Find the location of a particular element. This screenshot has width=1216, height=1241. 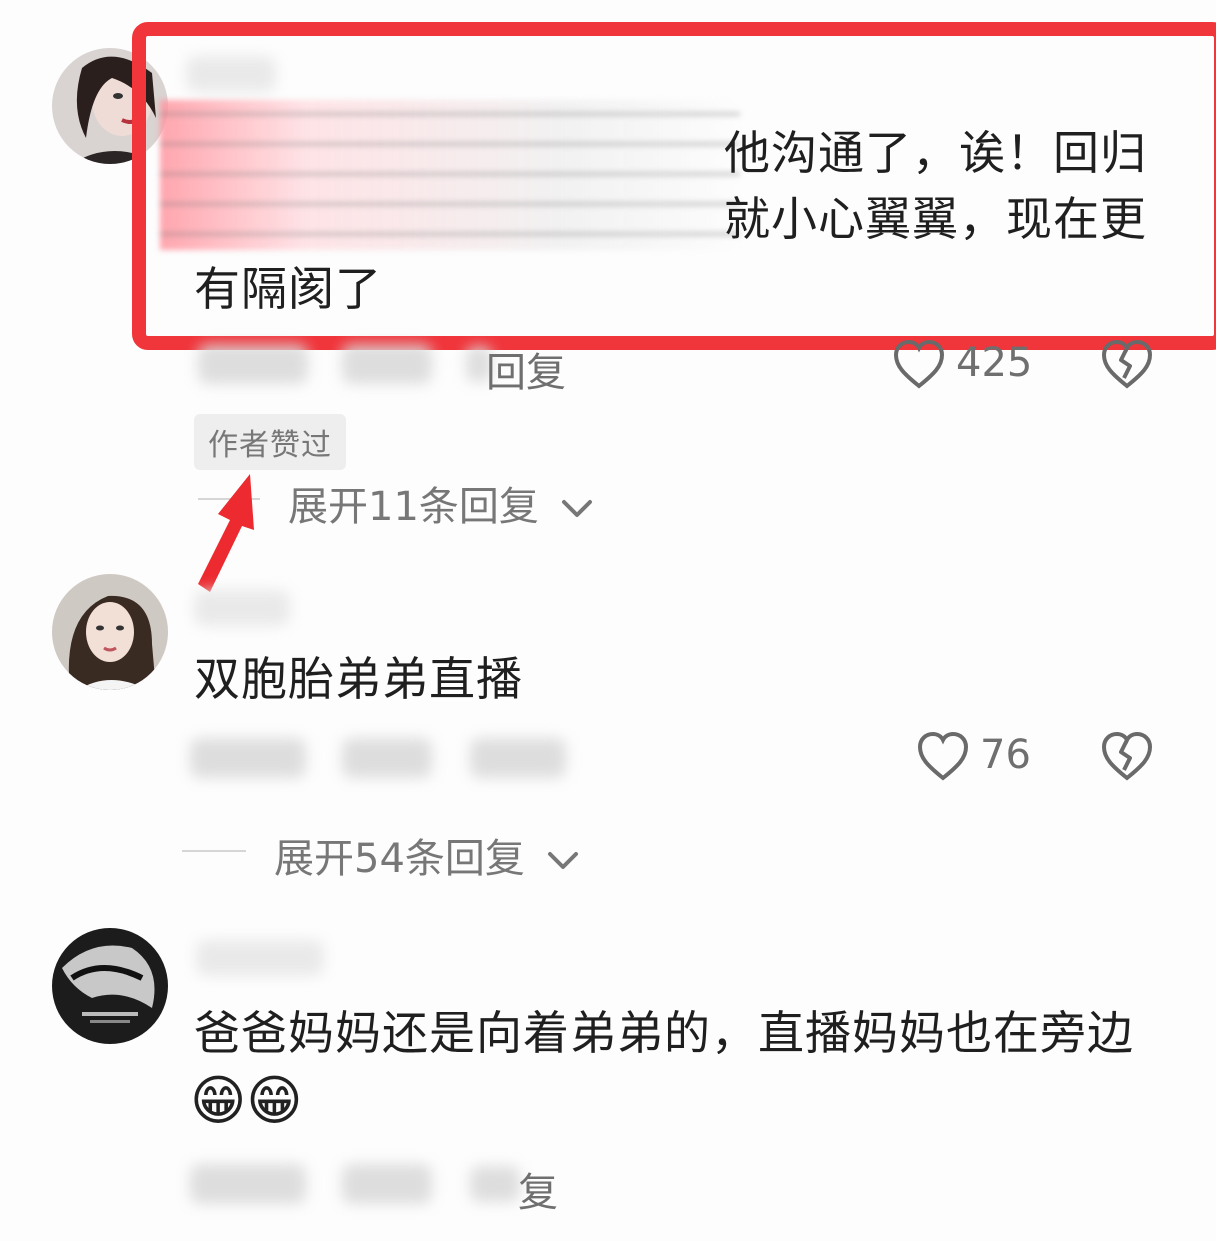

reply-button: 回复 is located at coordinates (526, 369).